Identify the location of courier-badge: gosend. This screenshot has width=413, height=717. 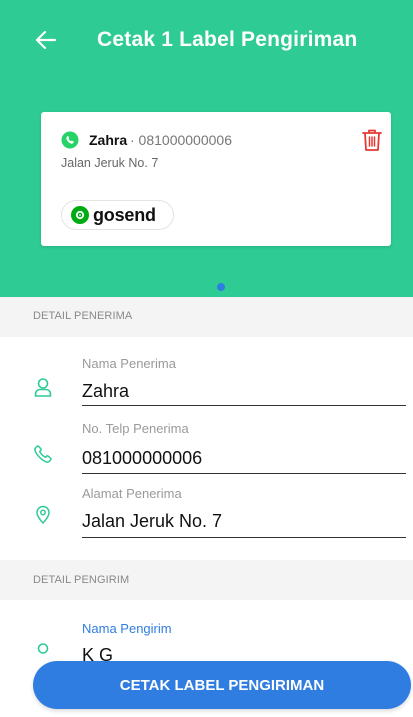
(117, 215).